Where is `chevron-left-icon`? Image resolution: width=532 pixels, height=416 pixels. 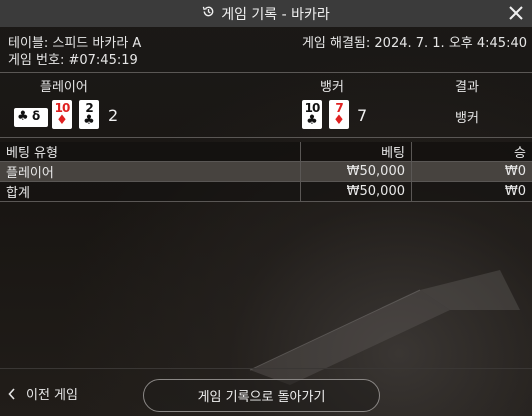
chevron-left-icon is located at coordinates (11, 393).